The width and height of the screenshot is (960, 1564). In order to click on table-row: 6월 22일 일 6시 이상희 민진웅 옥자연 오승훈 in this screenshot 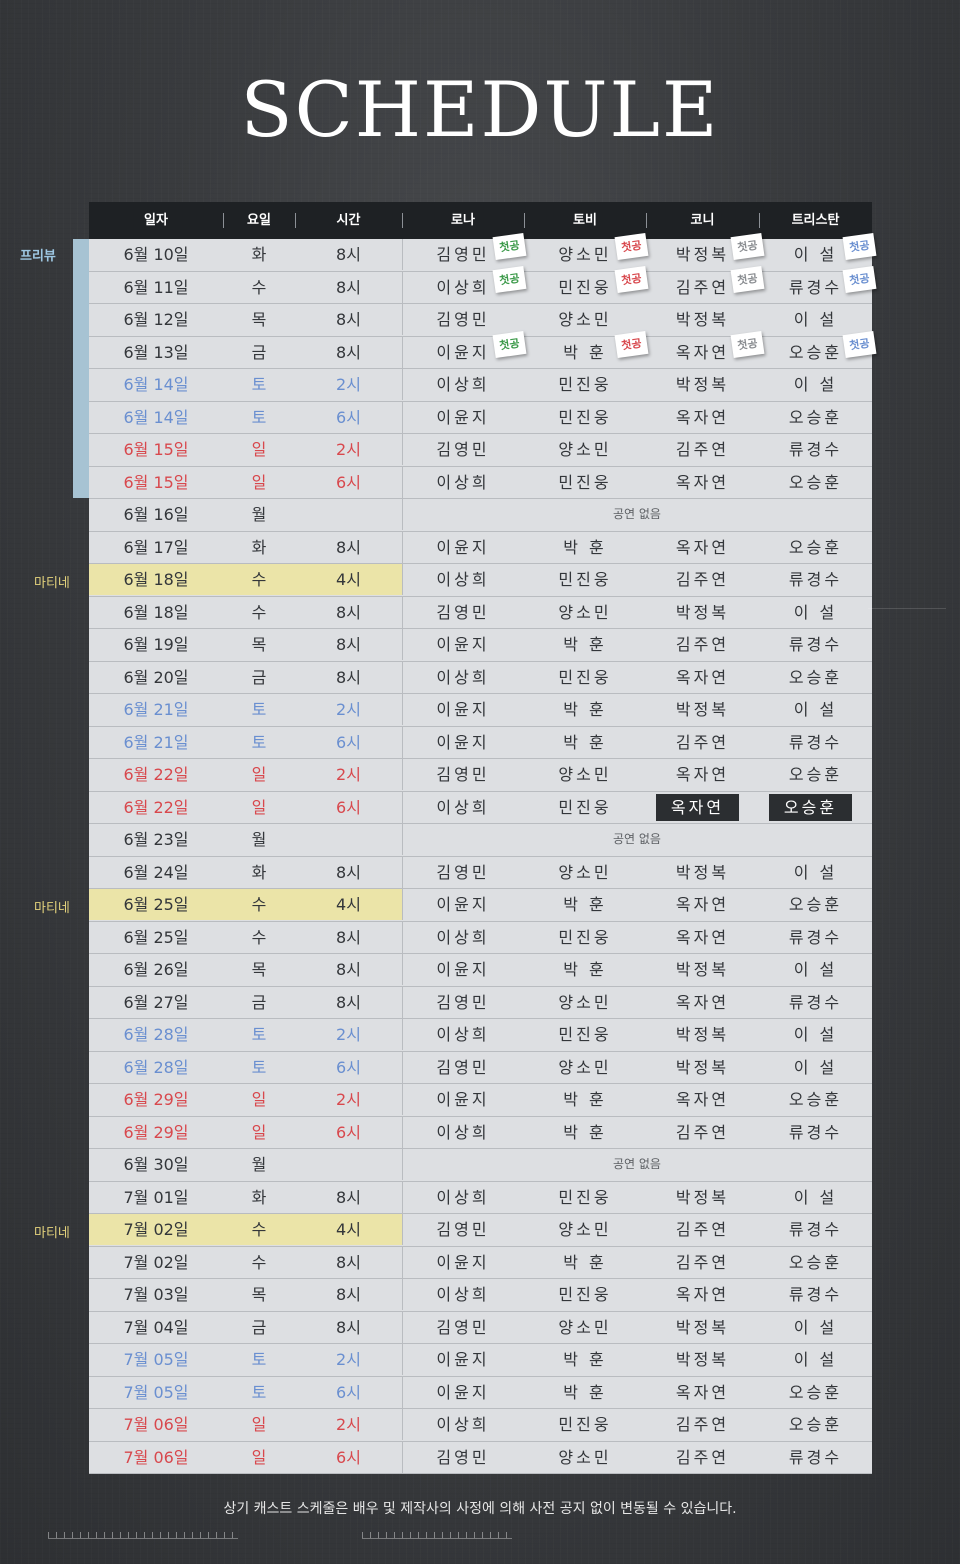, I will do `click(480, 807)`.